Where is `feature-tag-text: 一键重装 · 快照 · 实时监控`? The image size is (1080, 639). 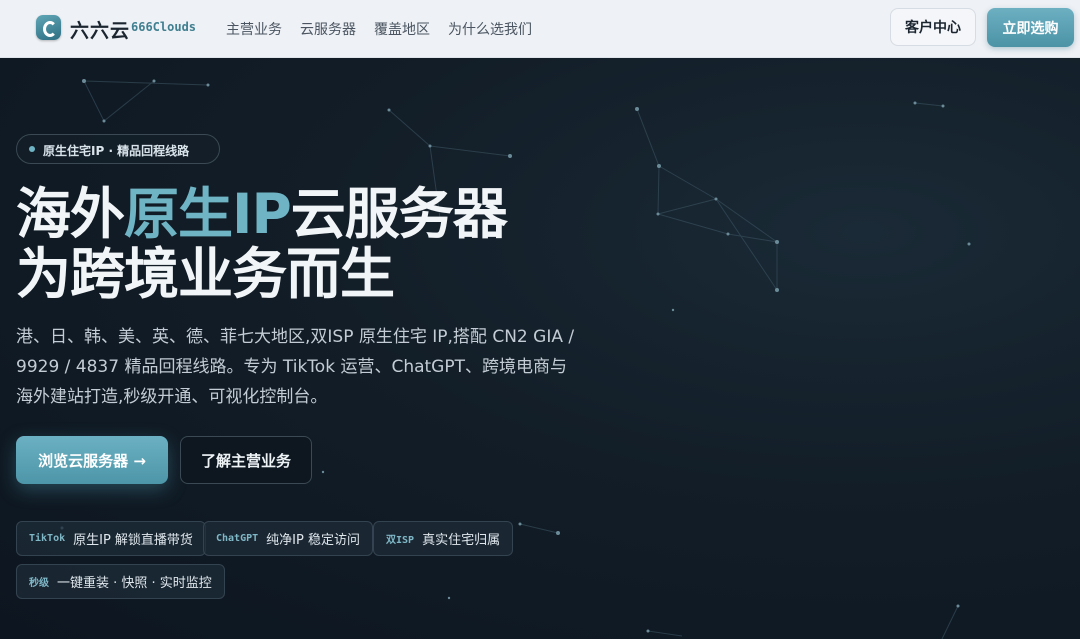 feature-tag-text: 一键重装 · 快照 · 实时监控 is located at coordinates (134, 583).